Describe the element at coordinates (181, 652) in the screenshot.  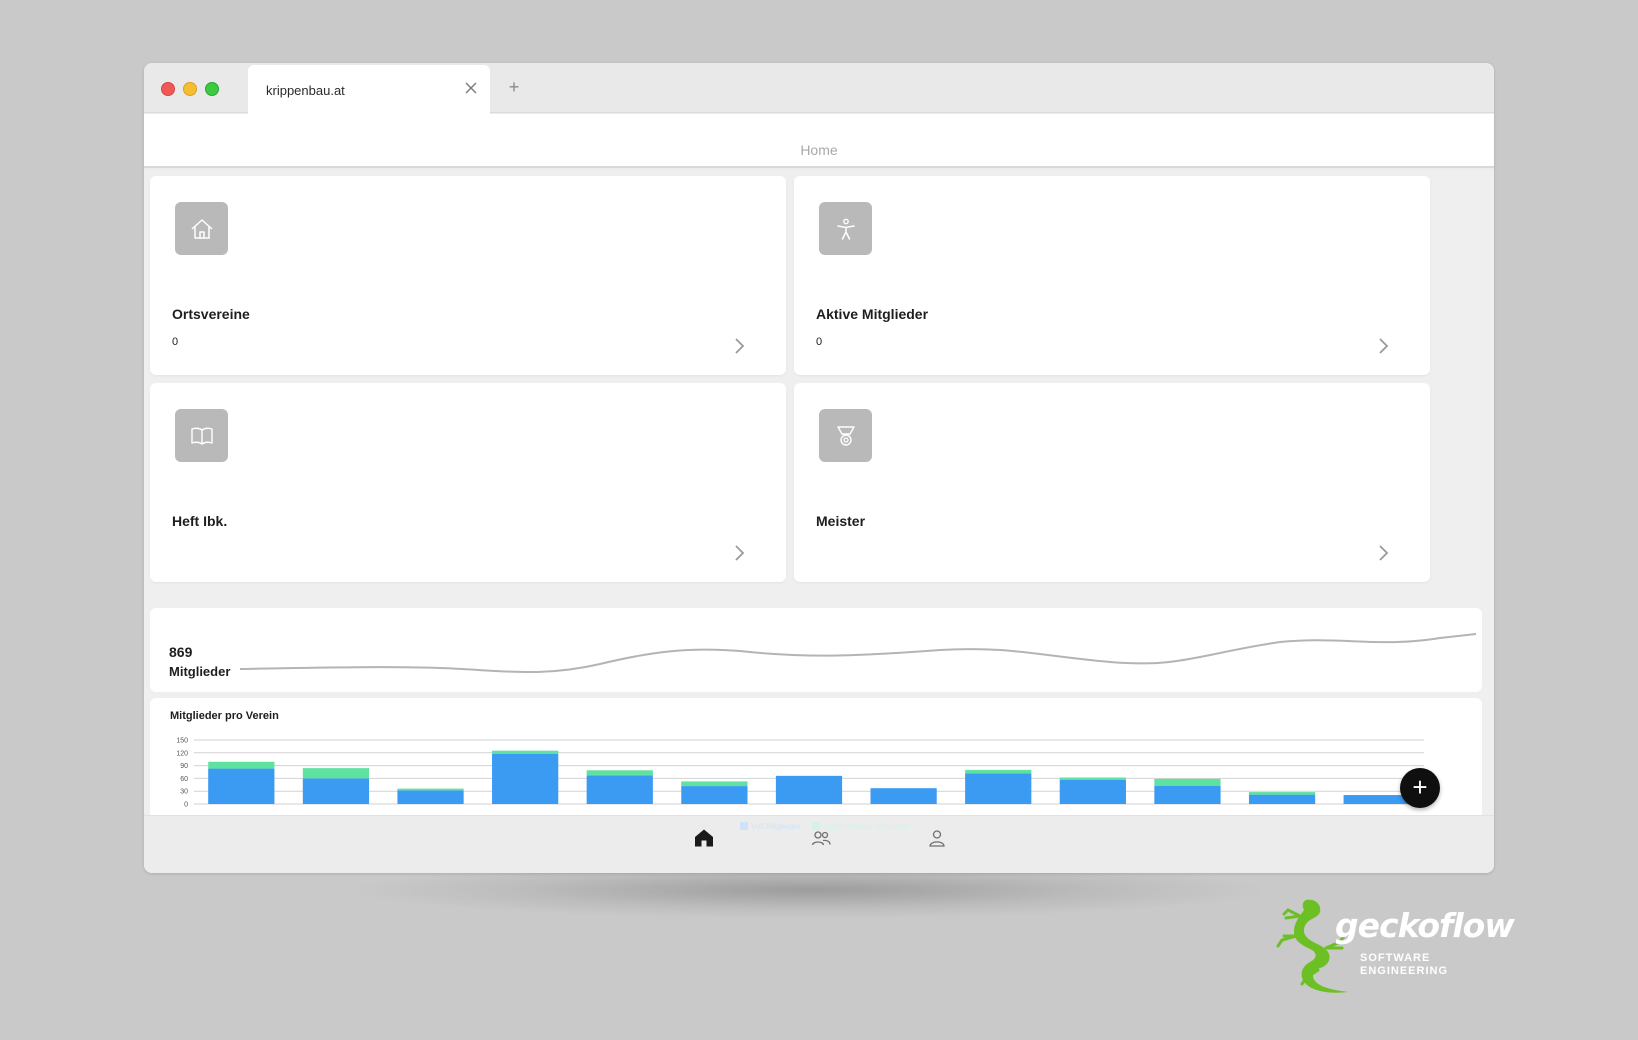
I see `members-count: 869` at that location.